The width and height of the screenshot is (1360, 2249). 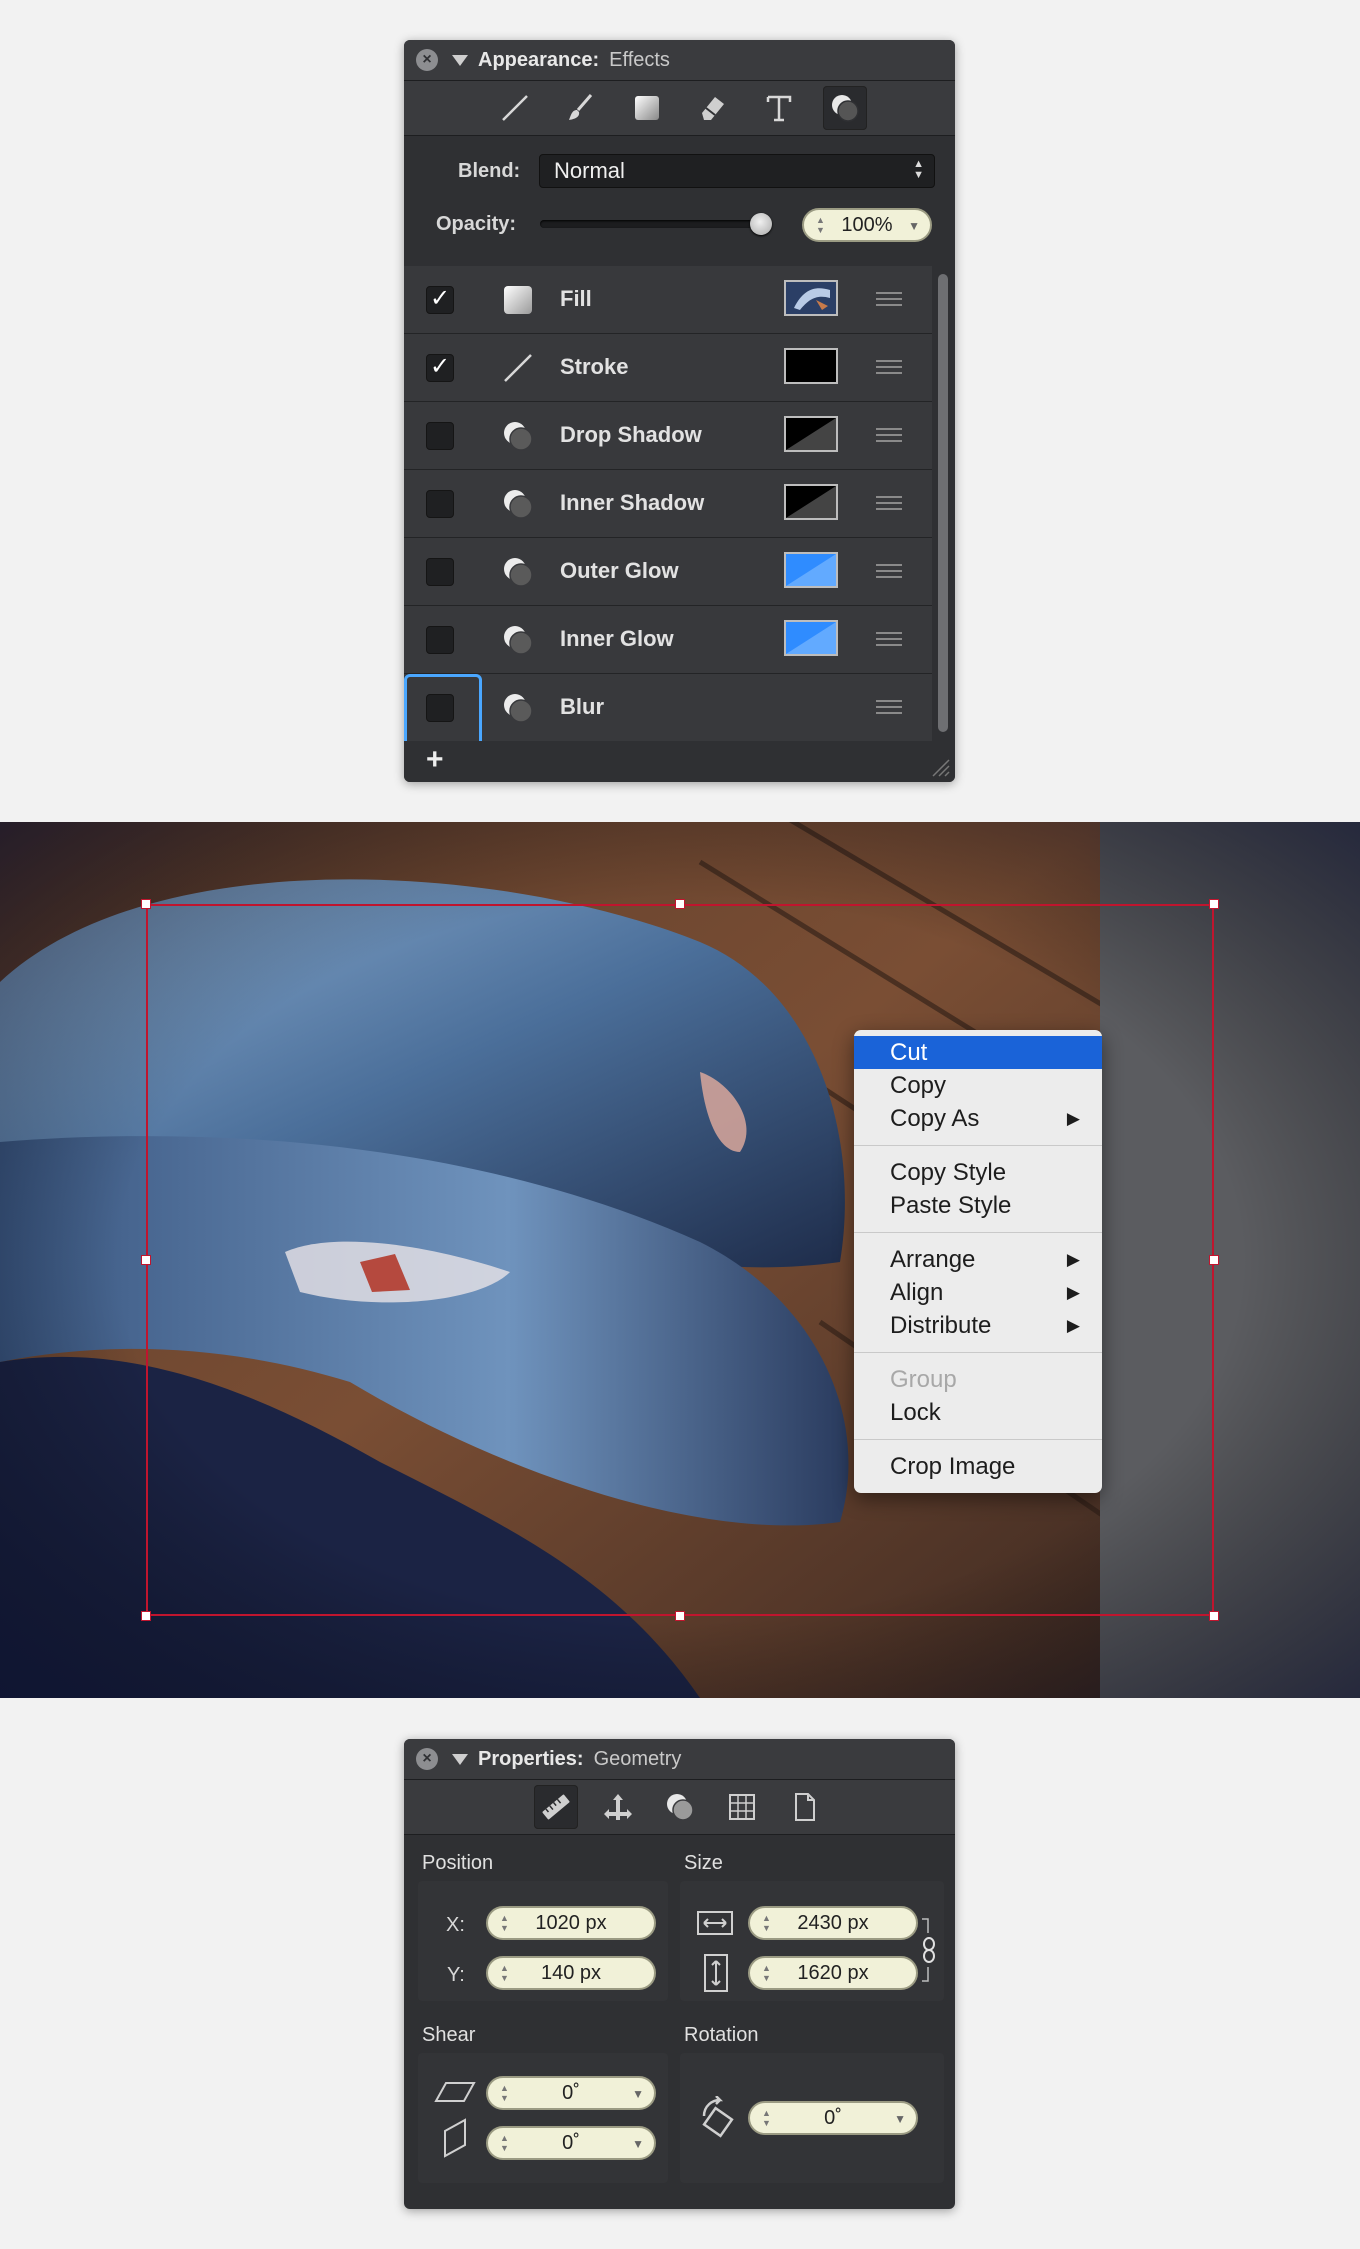 What do you see at coordinates (1214, 1260) in the screenshot?
I see `resize-handle-right` at bounding box center [1214, 1260].